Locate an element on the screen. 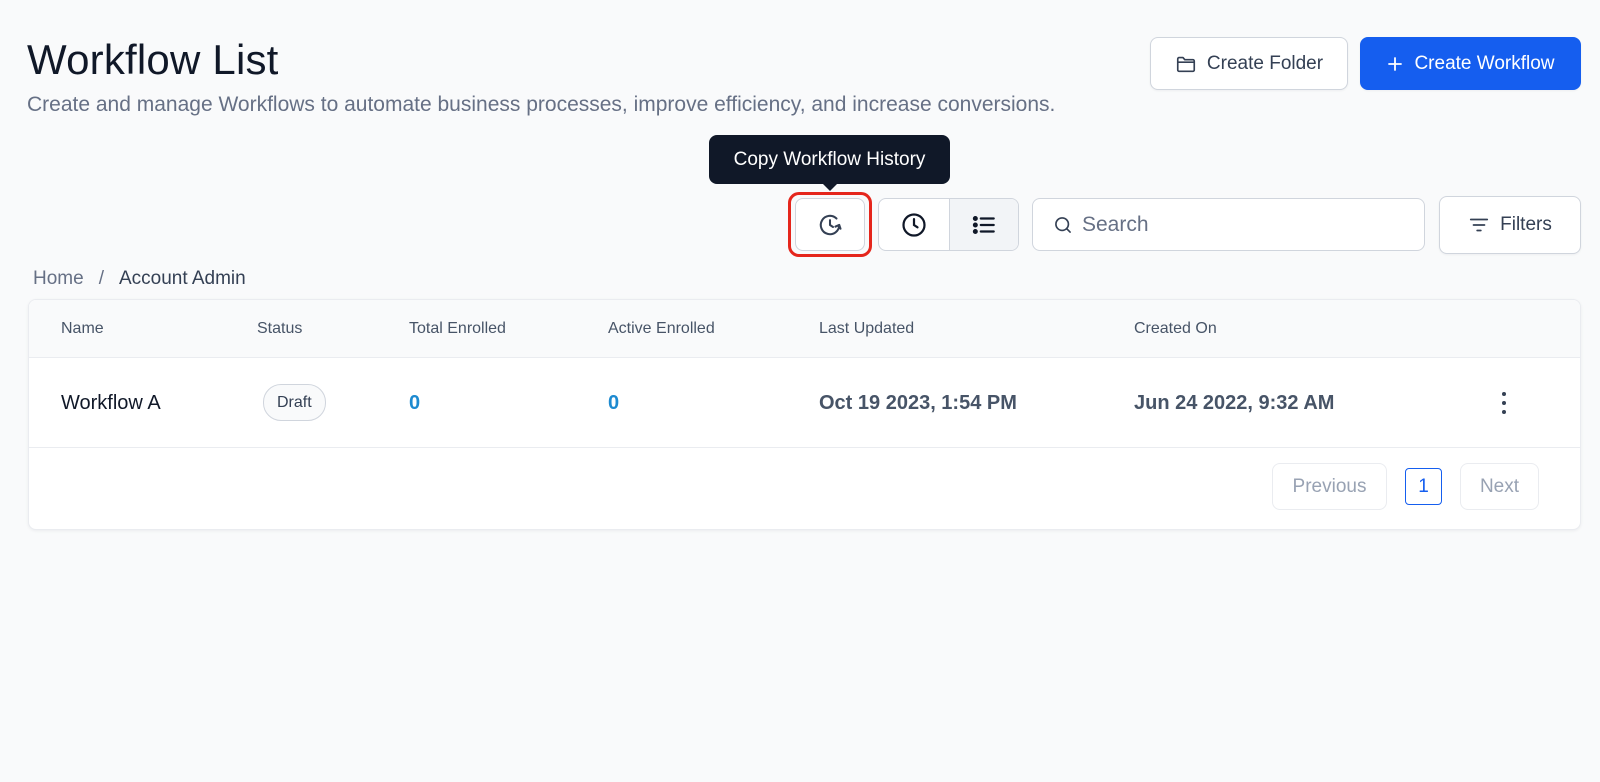  next-page-button: Next is located at coordinates (1499, 486).